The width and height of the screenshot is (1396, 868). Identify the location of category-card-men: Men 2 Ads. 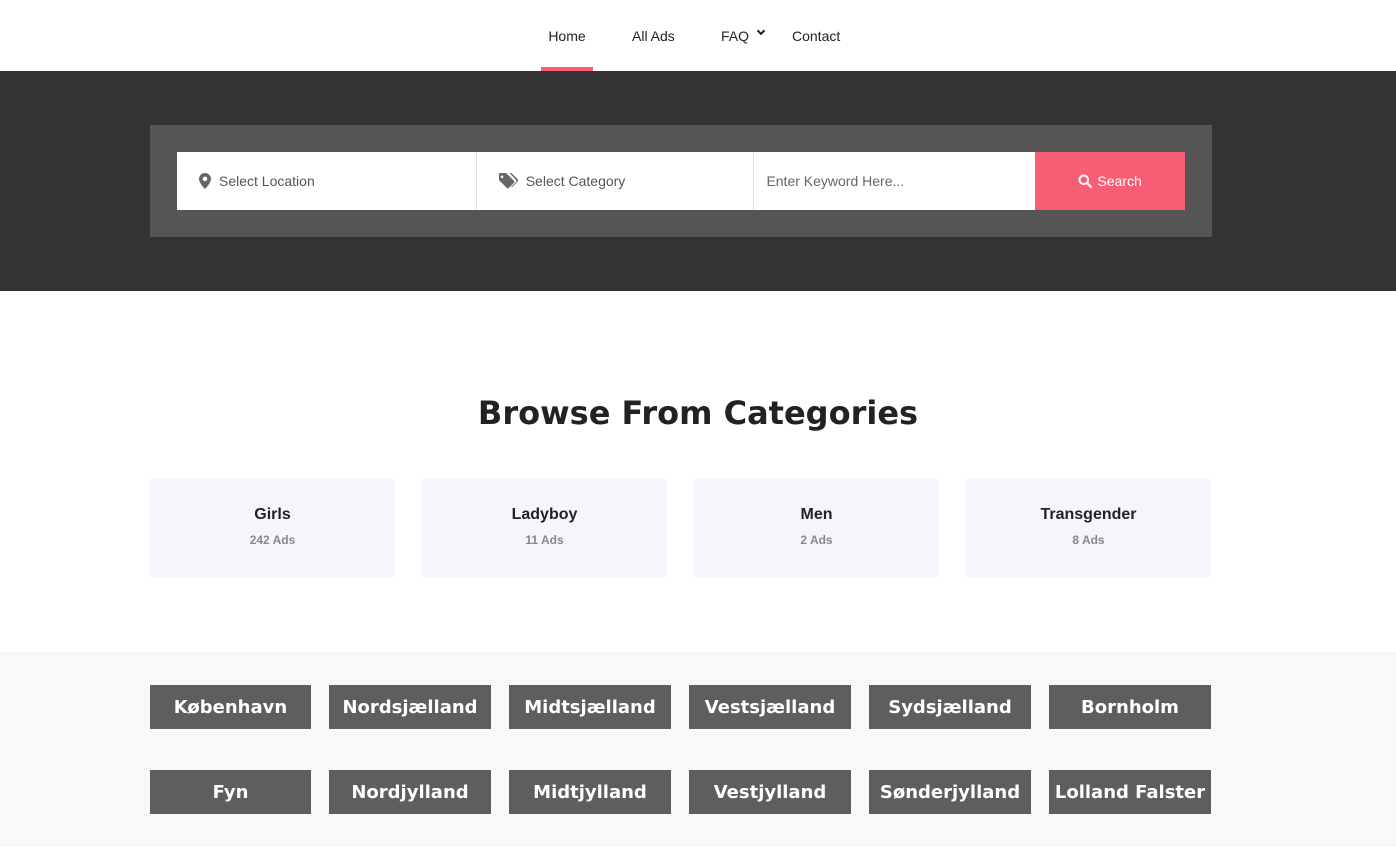
(816, 528).